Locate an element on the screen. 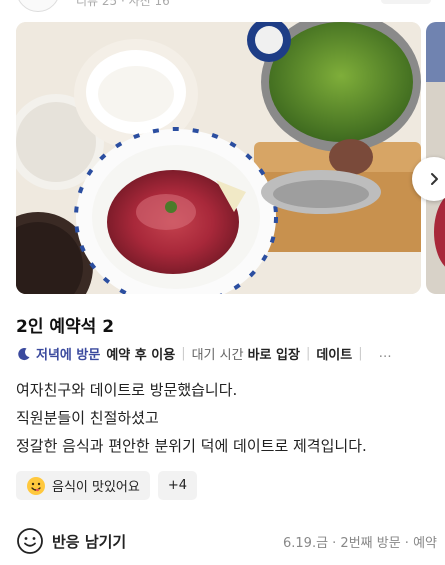 Image resolution: width=445 pixels, height=565 pixels. react-button: 반응 남기기 is located at coordinates (71, 541).